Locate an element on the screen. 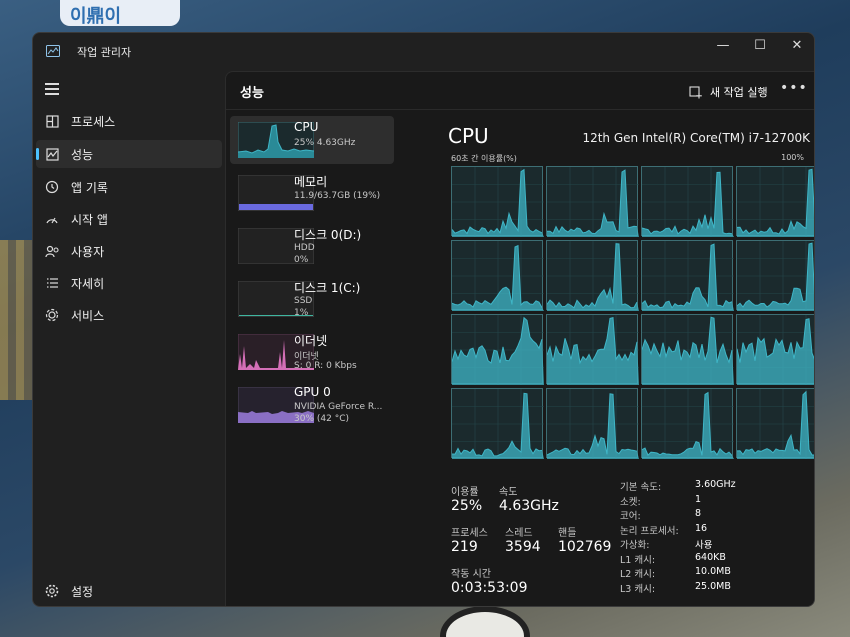 This screenshot has width=850, height=637. utilization-value: 25% is located at coordinates (467, 506).